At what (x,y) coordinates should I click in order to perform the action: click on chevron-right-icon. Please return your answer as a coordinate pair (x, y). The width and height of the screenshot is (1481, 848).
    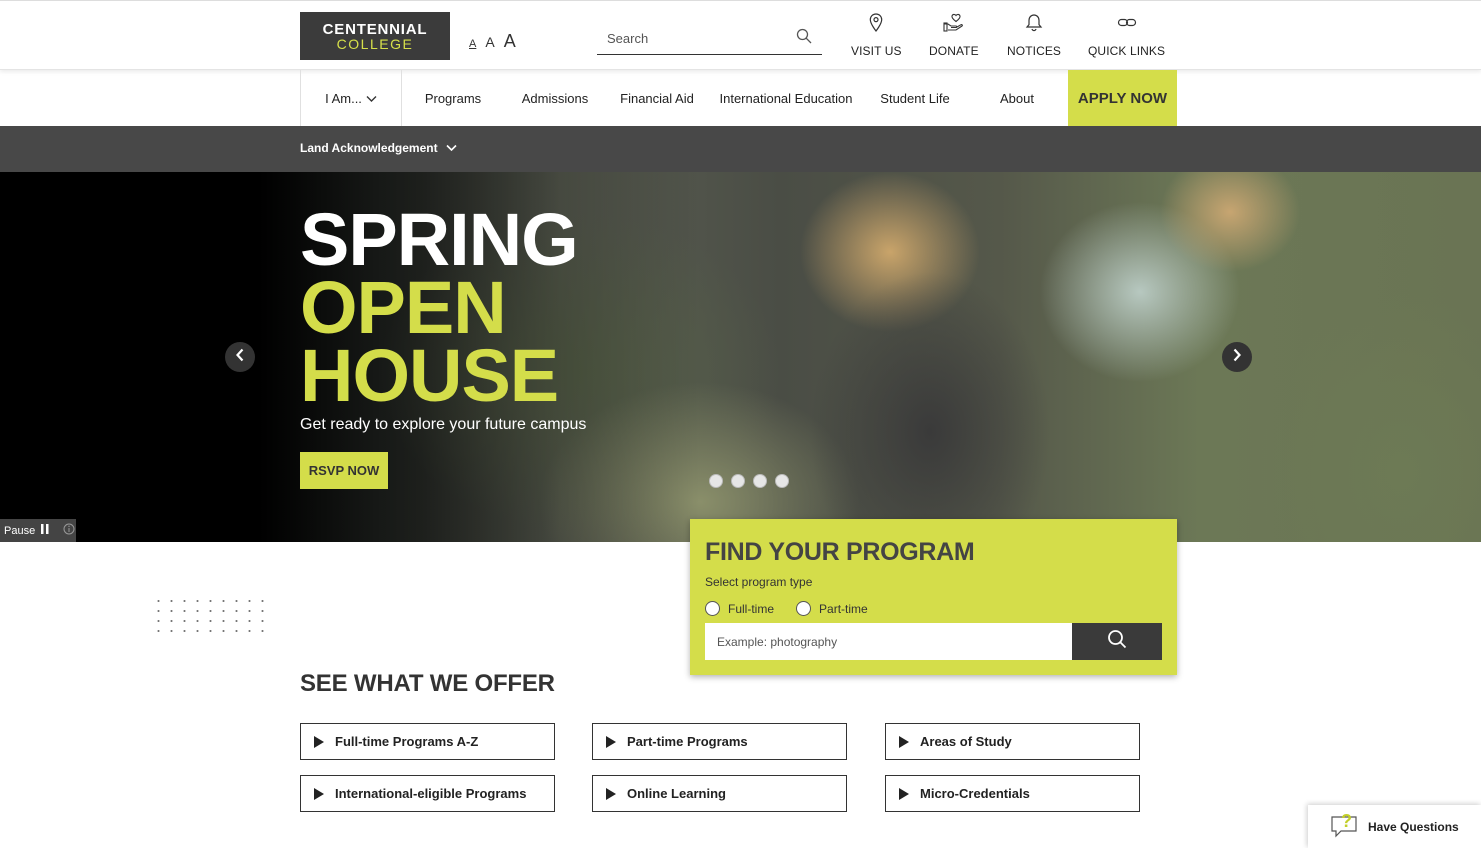
    Looking at the image, I should click on (1237, 357).